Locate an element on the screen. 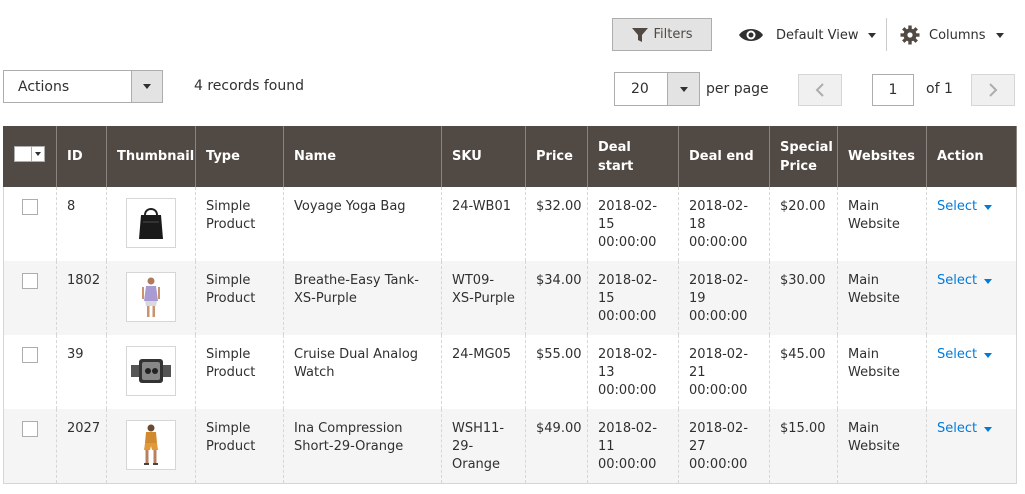 This screenshot has width=1025, height=494. view-label: Default View is located at coordinates (817, 35).